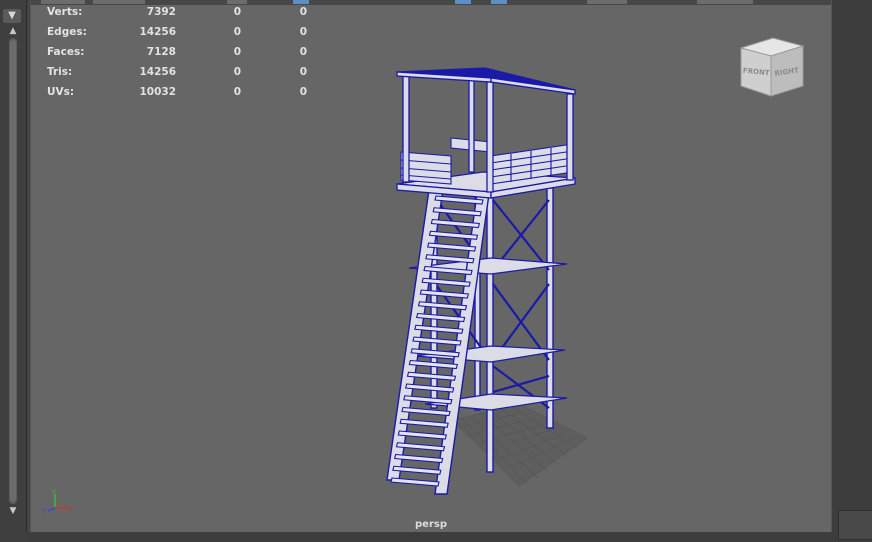 The height and width of the screenshot is (542, 872). Describe the element at coordinates (58, 501) in the screenshot. I see `axis-gizmo: y x z` at that location.